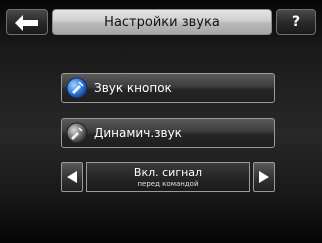 The image size is (322, 243). I want to click on arrow-left-icon, so click(72, 177).